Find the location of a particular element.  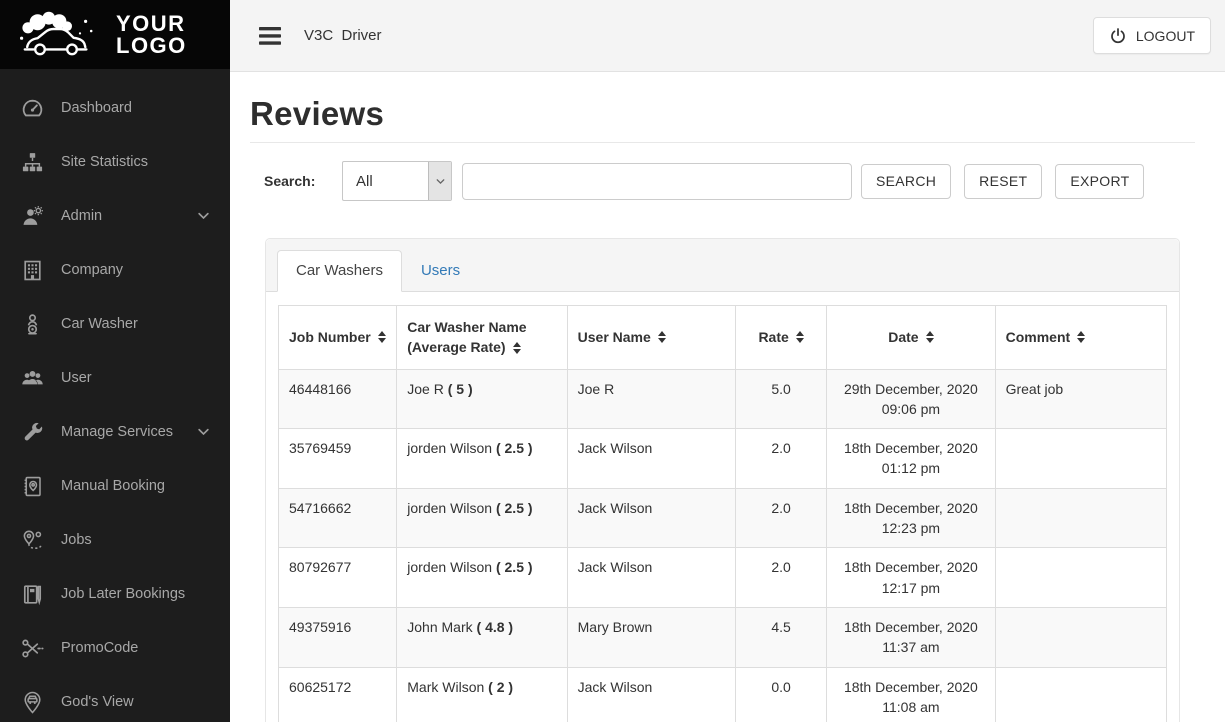

search-input is located at coordinates (657, 181).